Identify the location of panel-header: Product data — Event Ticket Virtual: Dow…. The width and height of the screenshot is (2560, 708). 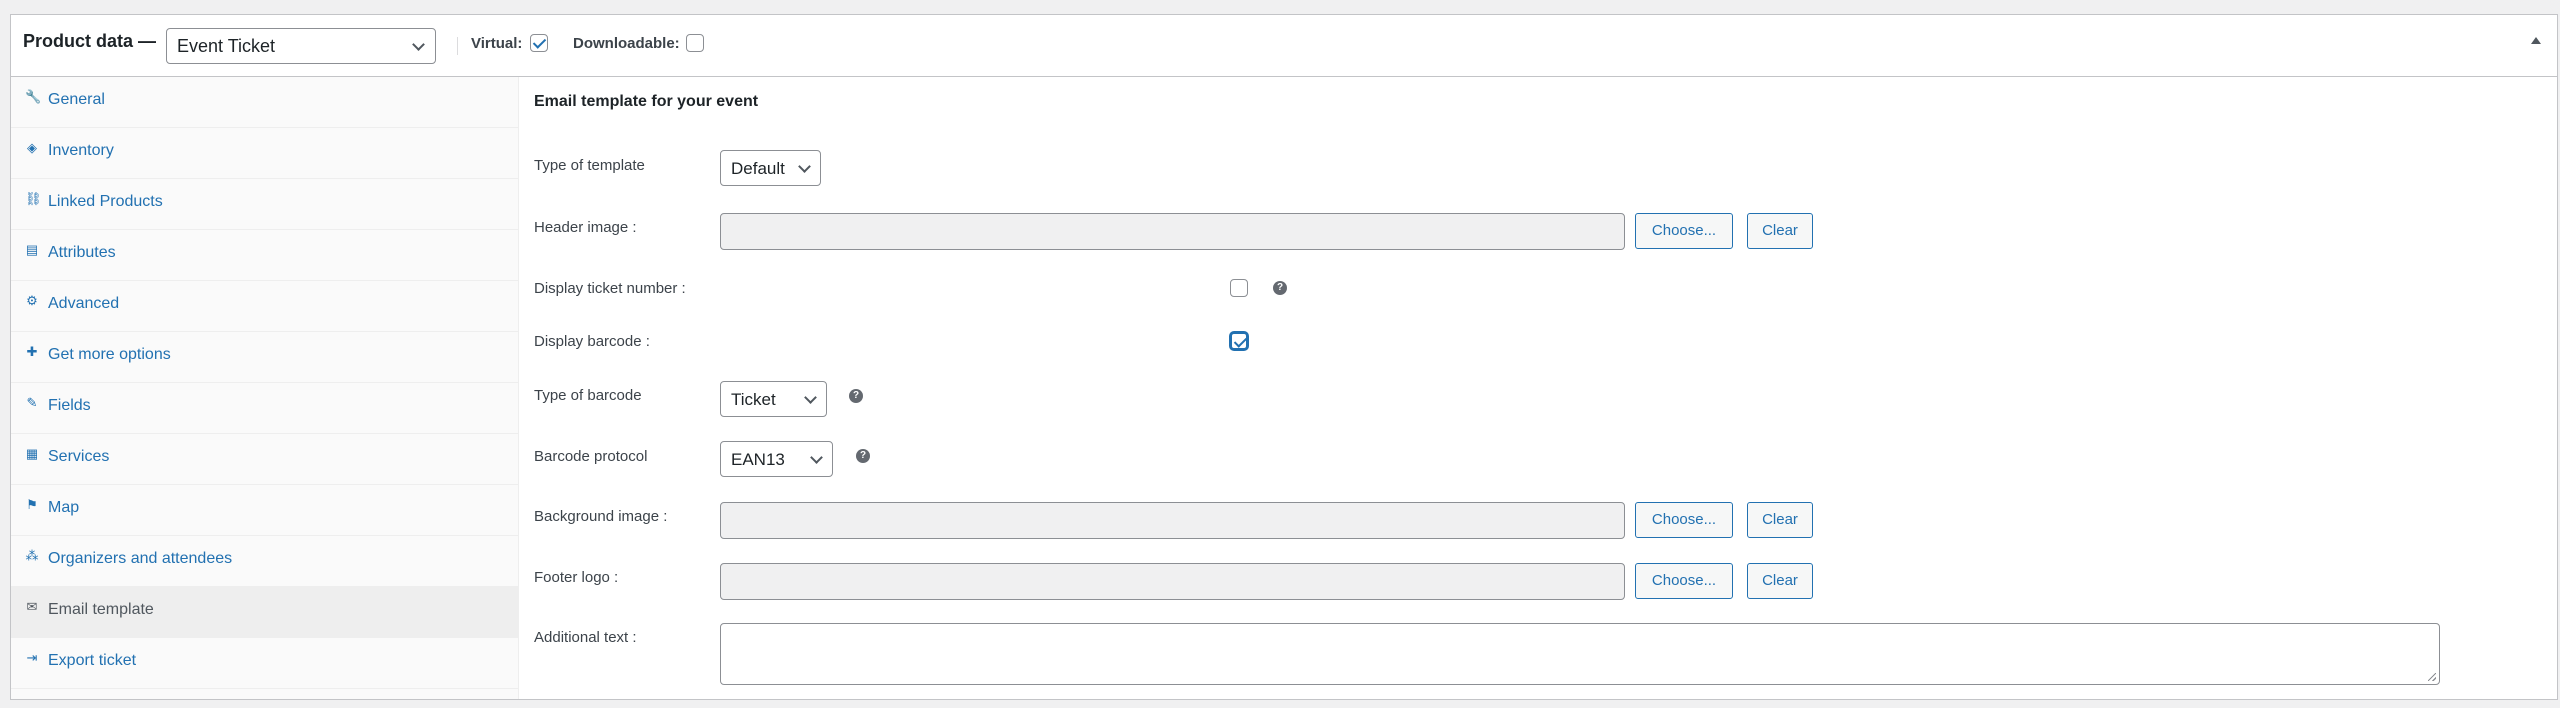
(1284, 46).